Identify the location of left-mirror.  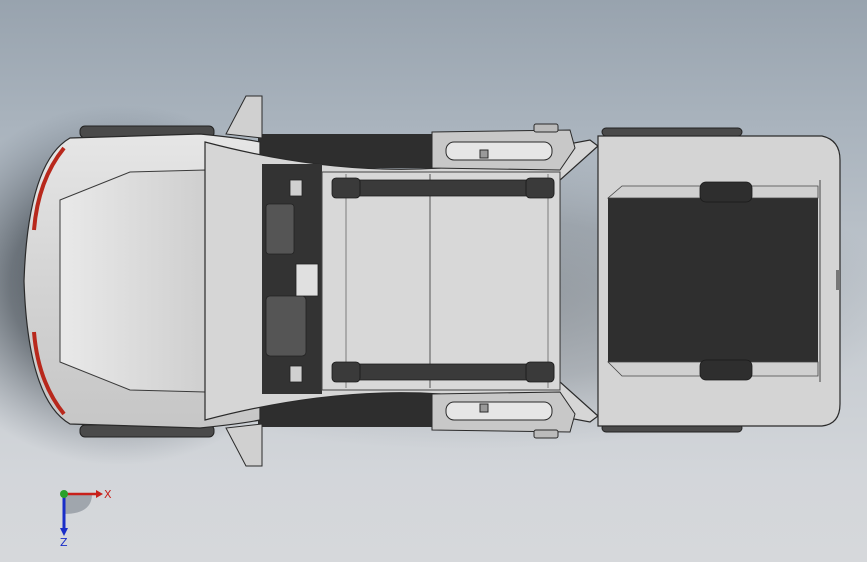
(244, 117).